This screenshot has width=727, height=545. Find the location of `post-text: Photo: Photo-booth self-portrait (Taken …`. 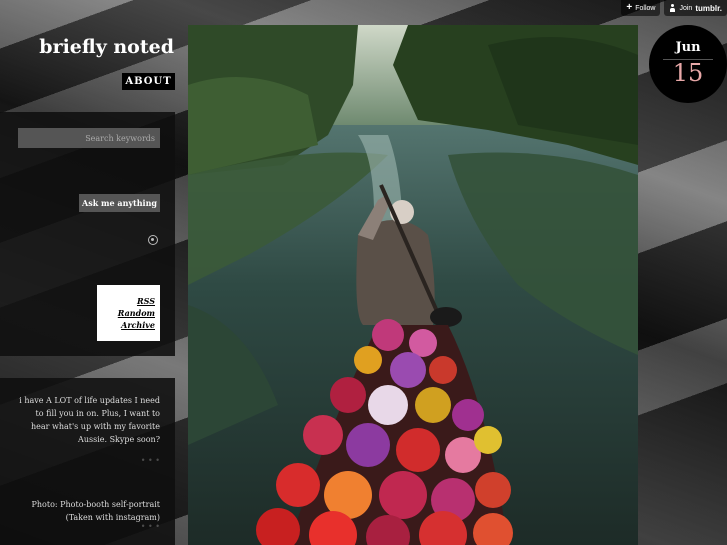

post-text: Photo: Photo-booth self-portrait (Taken … is located at coordinates (89, 511).